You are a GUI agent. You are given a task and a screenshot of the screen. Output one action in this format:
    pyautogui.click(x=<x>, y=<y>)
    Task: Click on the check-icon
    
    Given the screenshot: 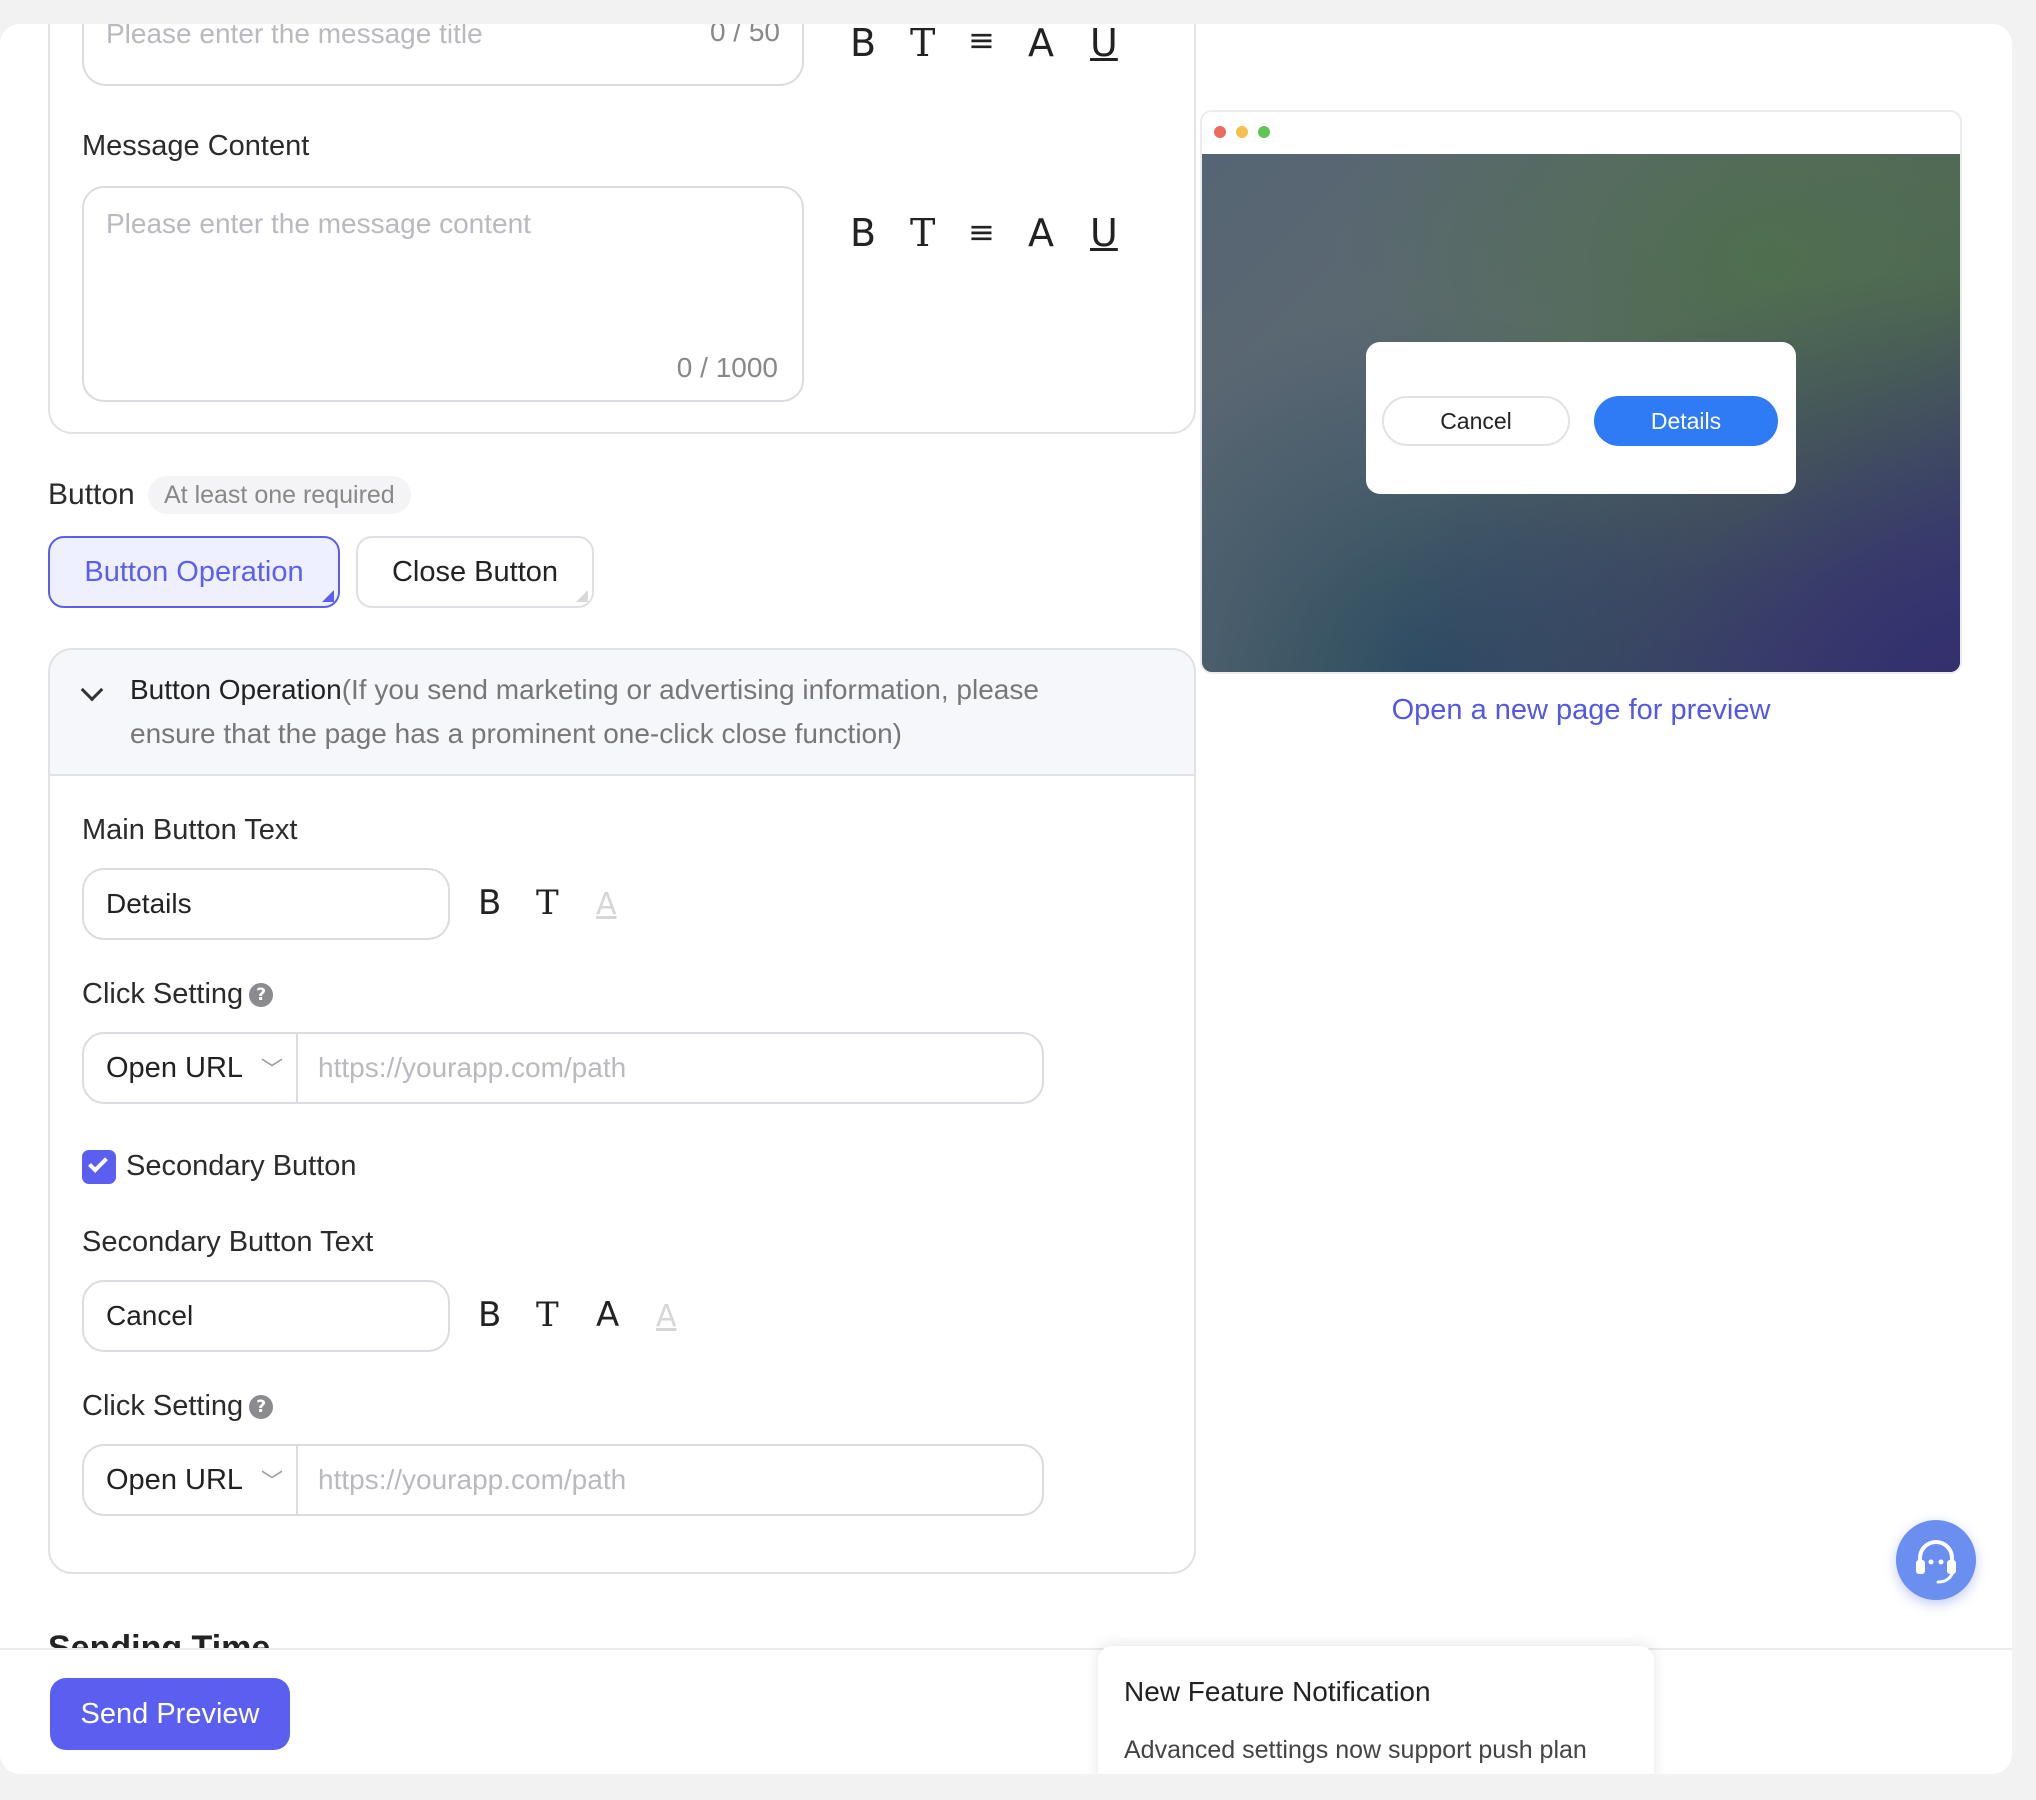 What is the action you would take?
    pyautogui.click(x=98, y=1163)
    